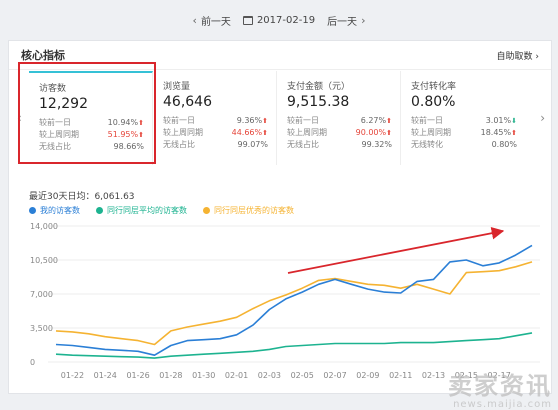 This screenshot has width=558, height=410. What do you see at coordinates (32, 362) in the screenshot?
I see `y-tick-label: 0` at bounding box center [32, 362].